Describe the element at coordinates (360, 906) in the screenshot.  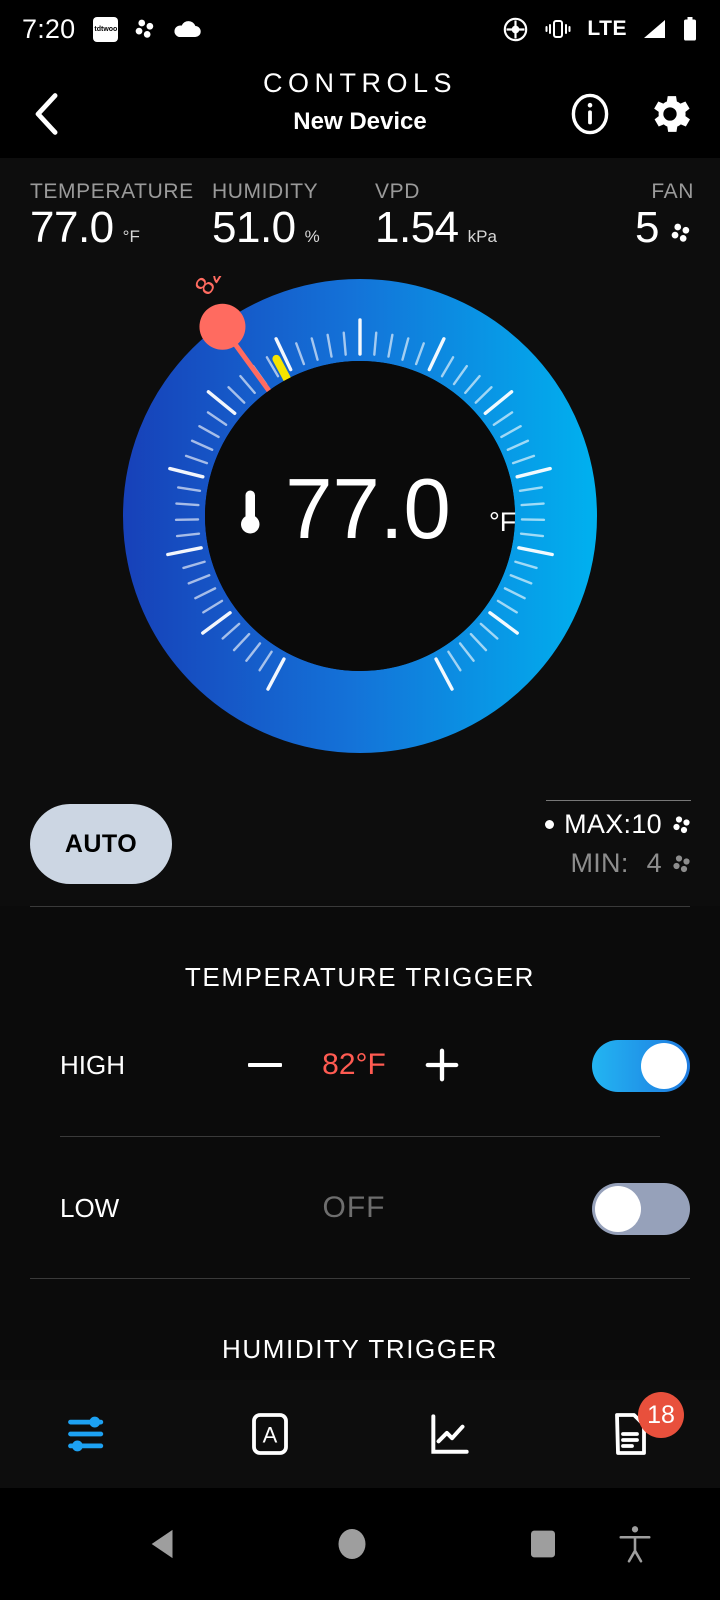
I see `section-divider-top` at that location.